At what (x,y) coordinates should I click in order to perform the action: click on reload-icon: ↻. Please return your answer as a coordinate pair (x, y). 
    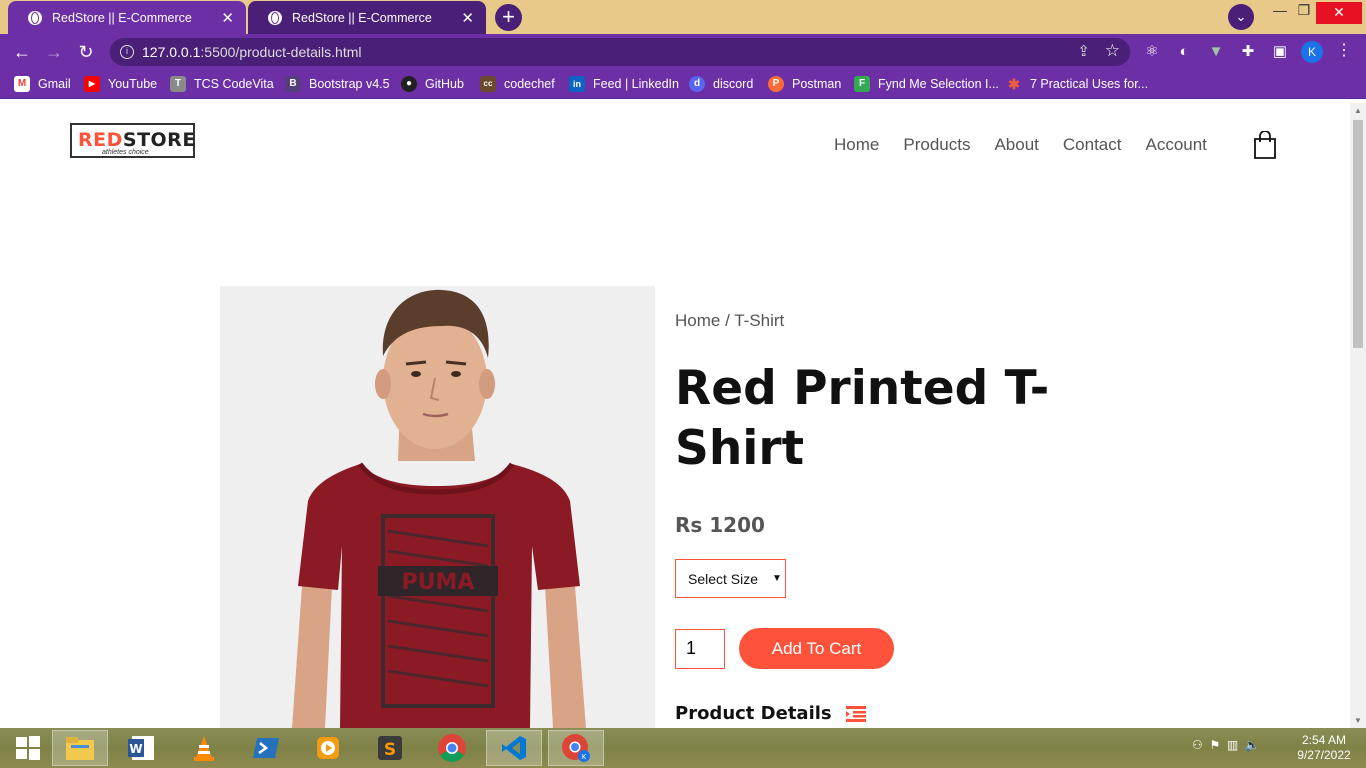
    Looking at the image, I should click on (86, 52).